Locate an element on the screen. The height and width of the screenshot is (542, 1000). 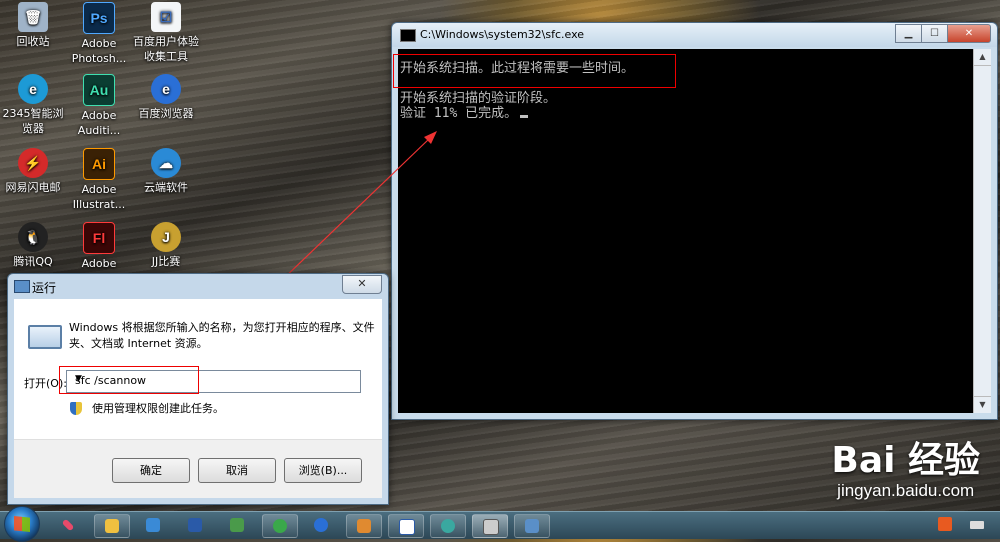
taskbar-baidu-browser-icon is located at coordinates (321, 525).